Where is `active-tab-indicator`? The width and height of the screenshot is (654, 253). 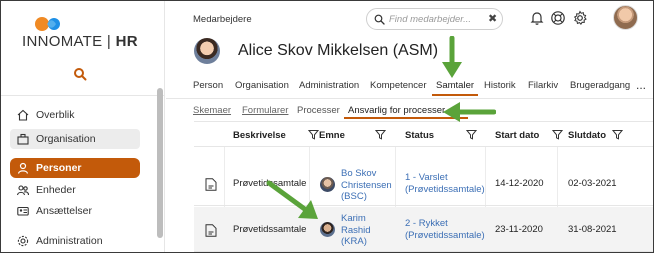 active-tab-indicator is located at coordinates (455, 95).